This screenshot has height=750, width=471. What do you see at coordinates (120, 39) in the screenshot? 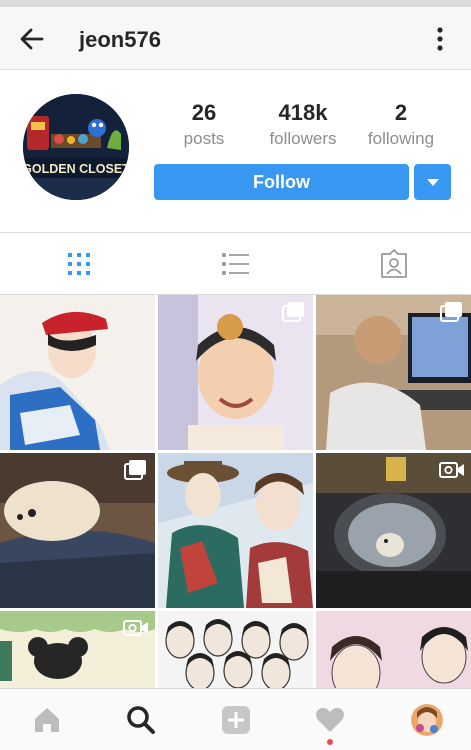
I see `profile-username: jeon576` at bounding box center [120, 39].